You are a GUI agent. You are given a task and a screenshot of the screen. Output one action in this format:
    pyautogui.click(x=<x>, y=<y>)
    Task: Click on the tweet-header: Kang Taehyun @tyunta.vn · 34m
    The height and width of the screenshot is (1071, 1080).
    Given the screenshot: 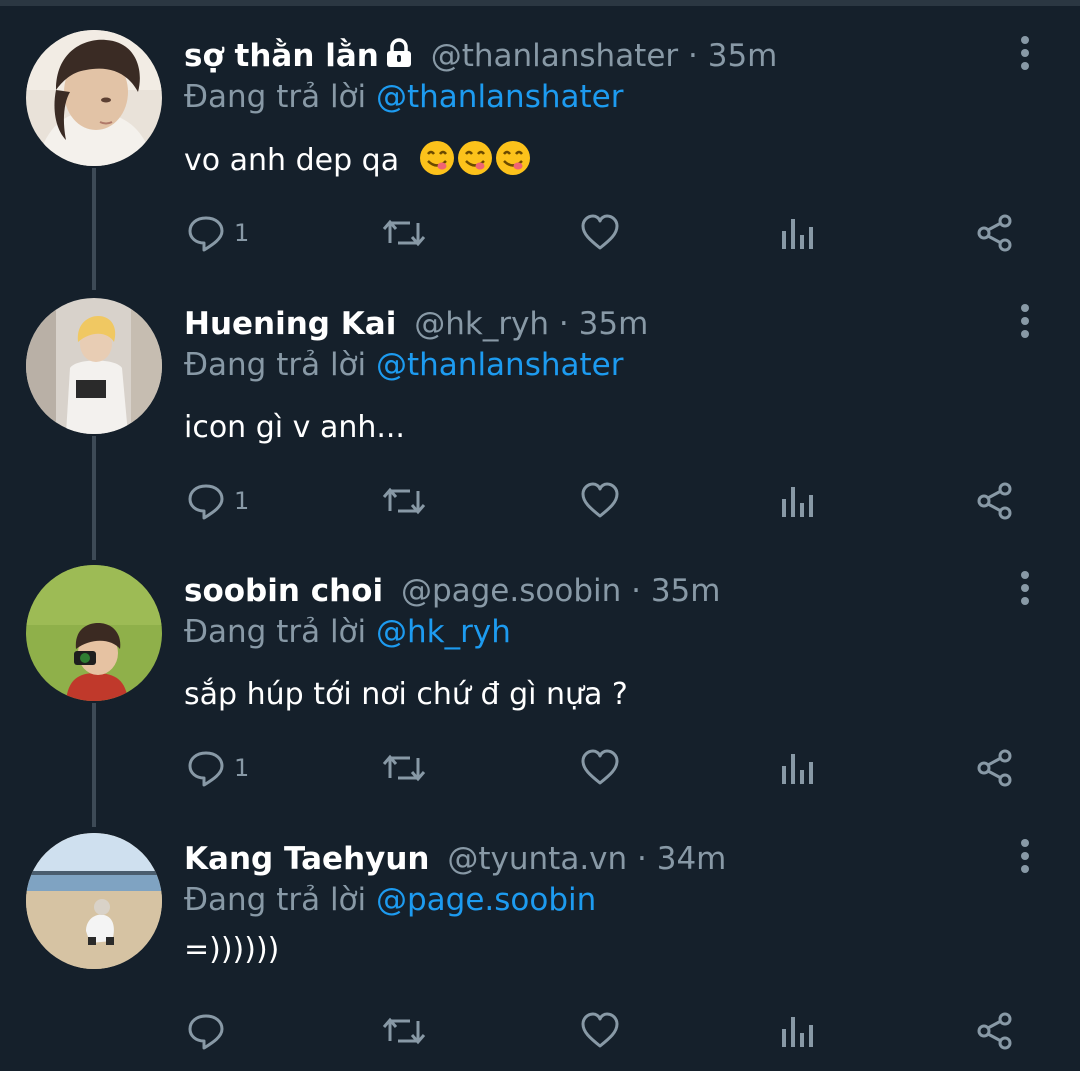 What is the action you would take?
    pyautogui.click(x=455, y=859)
    